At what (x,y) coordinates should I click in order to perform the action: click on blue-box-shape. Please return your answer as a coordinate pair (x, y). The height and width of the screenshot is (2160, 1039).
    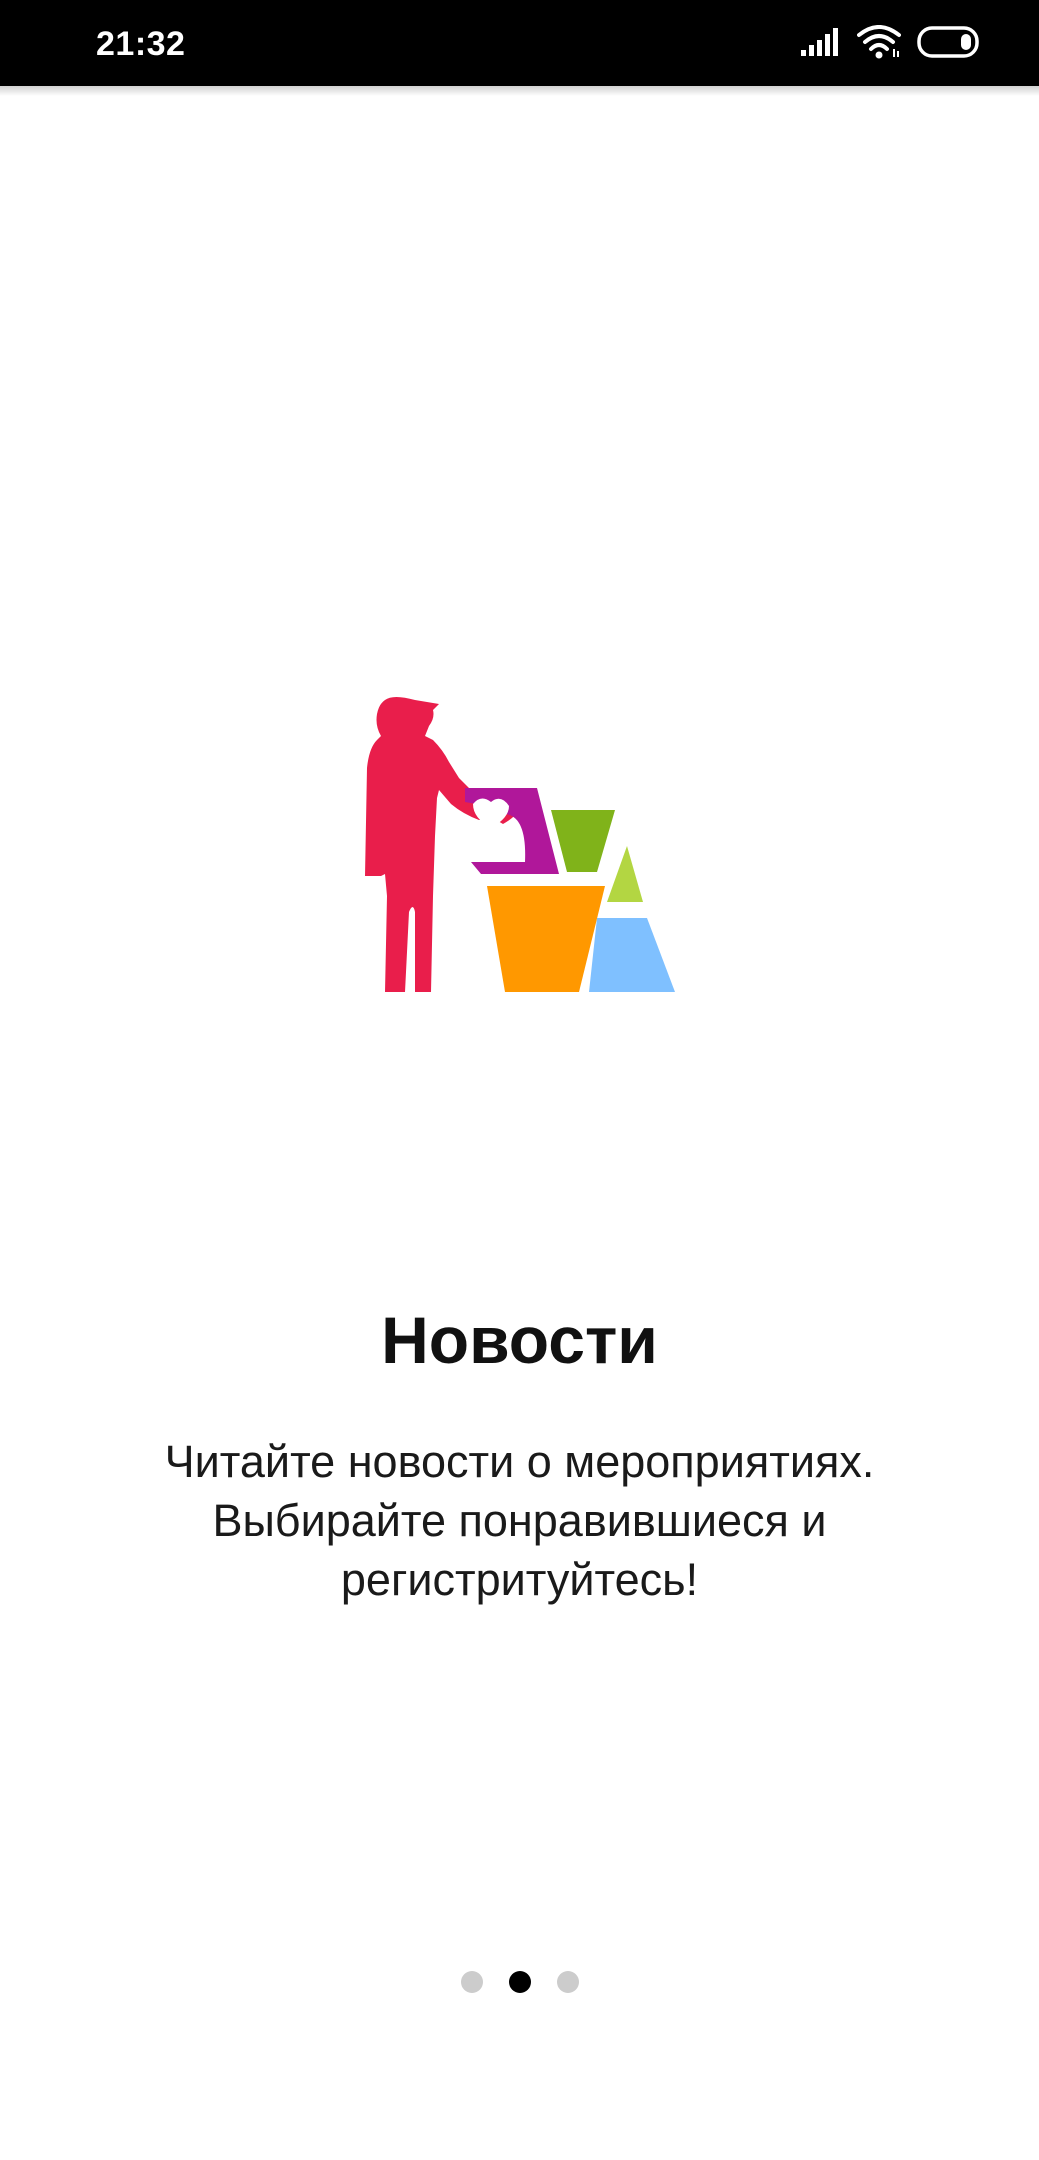
    Looking at the image, I should click on (632, 955).